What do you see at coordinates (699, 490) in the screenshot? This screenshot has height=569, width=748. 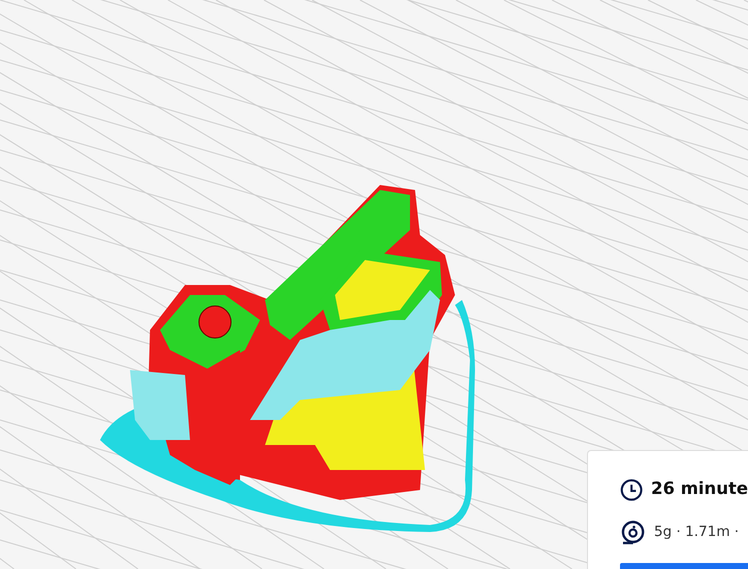 I see `print-time: 26 minute` at bounding box center [699, 490].